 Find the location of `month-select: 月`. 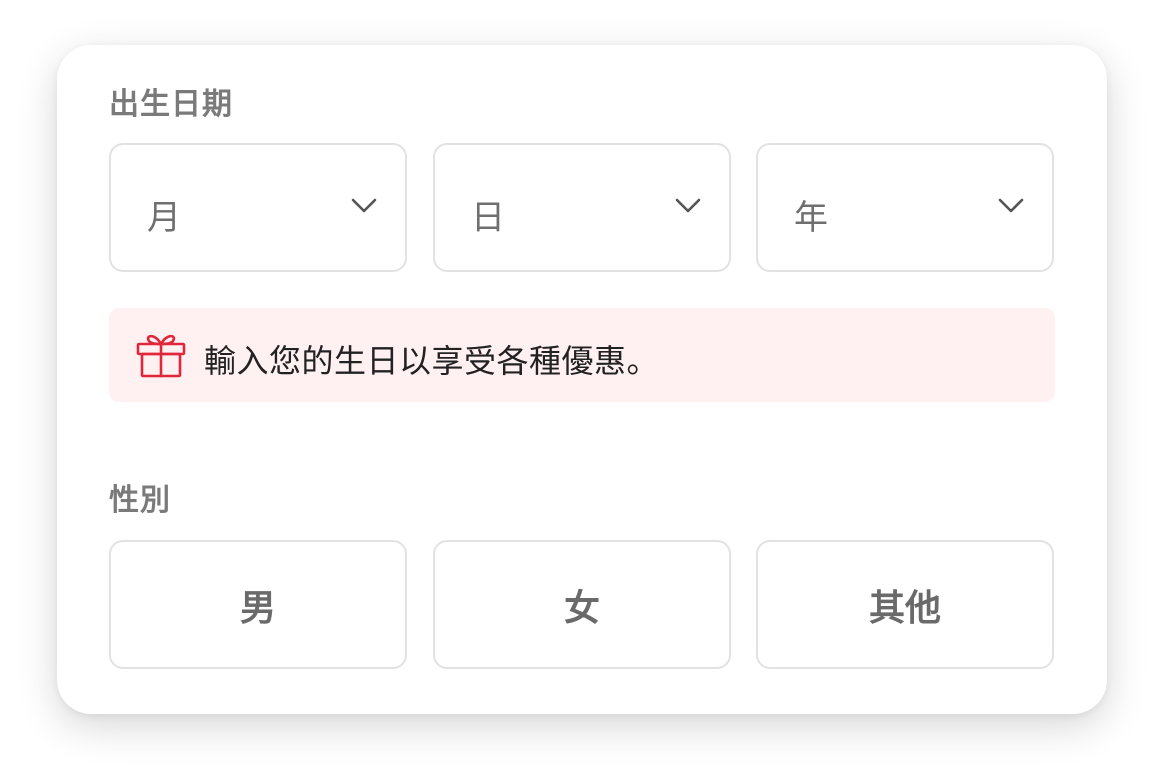

month-select: 月 is located at coordinates (258, 207).